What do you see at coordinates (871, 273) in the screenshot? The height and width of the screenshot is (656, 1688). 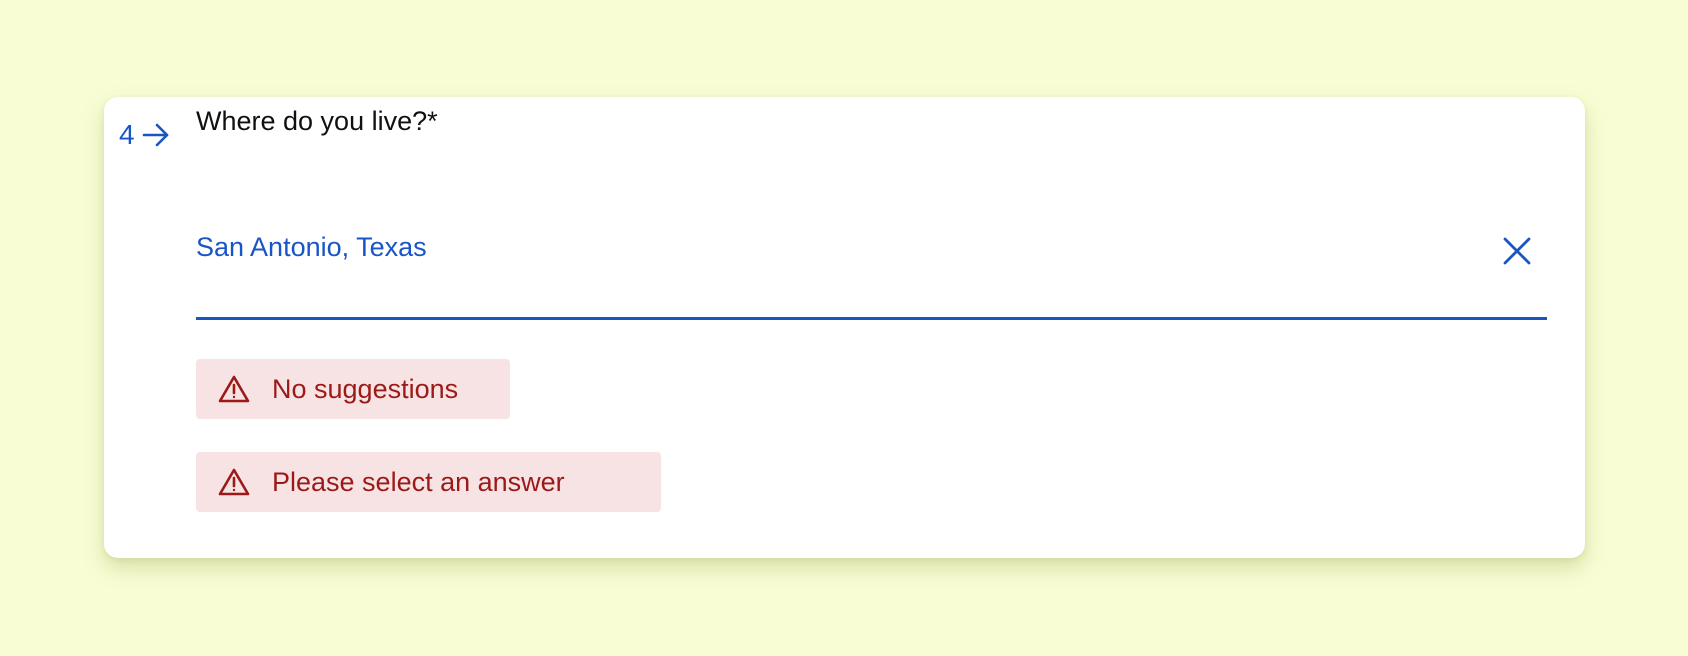 I see `answer-field` at bounding box center [871, 273].